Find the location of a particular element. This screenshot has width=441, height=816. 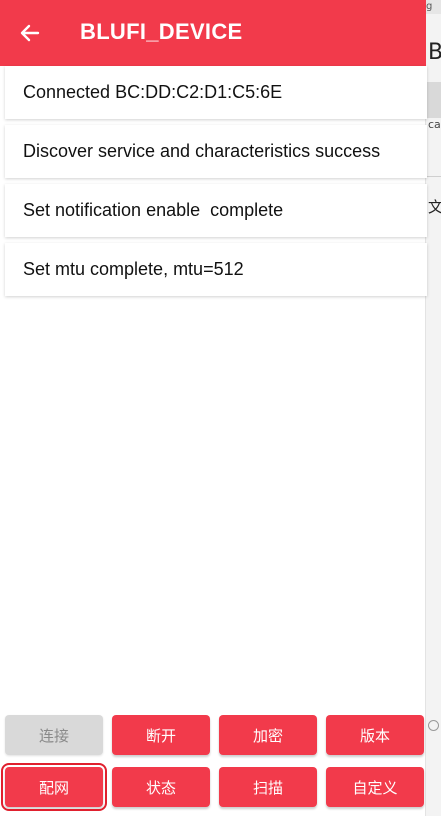

background-app-letter: B is located at coordinates (434, 52).